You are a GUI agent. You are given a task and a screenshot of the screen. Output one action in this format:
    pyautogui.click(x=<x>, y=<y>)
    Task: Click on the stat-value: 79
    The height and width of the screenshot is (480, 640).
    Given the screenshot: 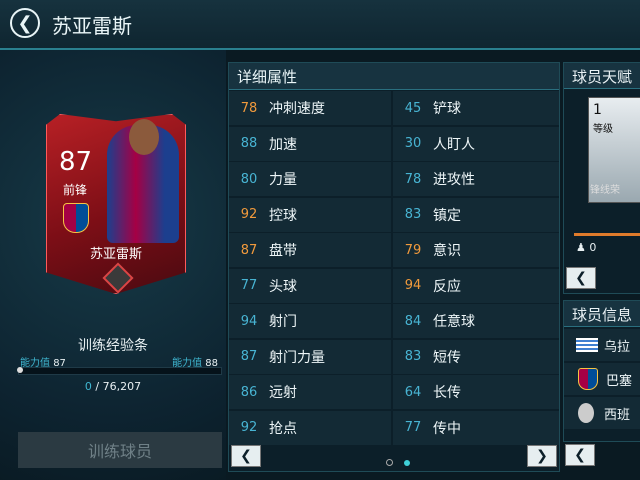 What is the action you would take?
    pyautogui.click(x=413, y=250)
    